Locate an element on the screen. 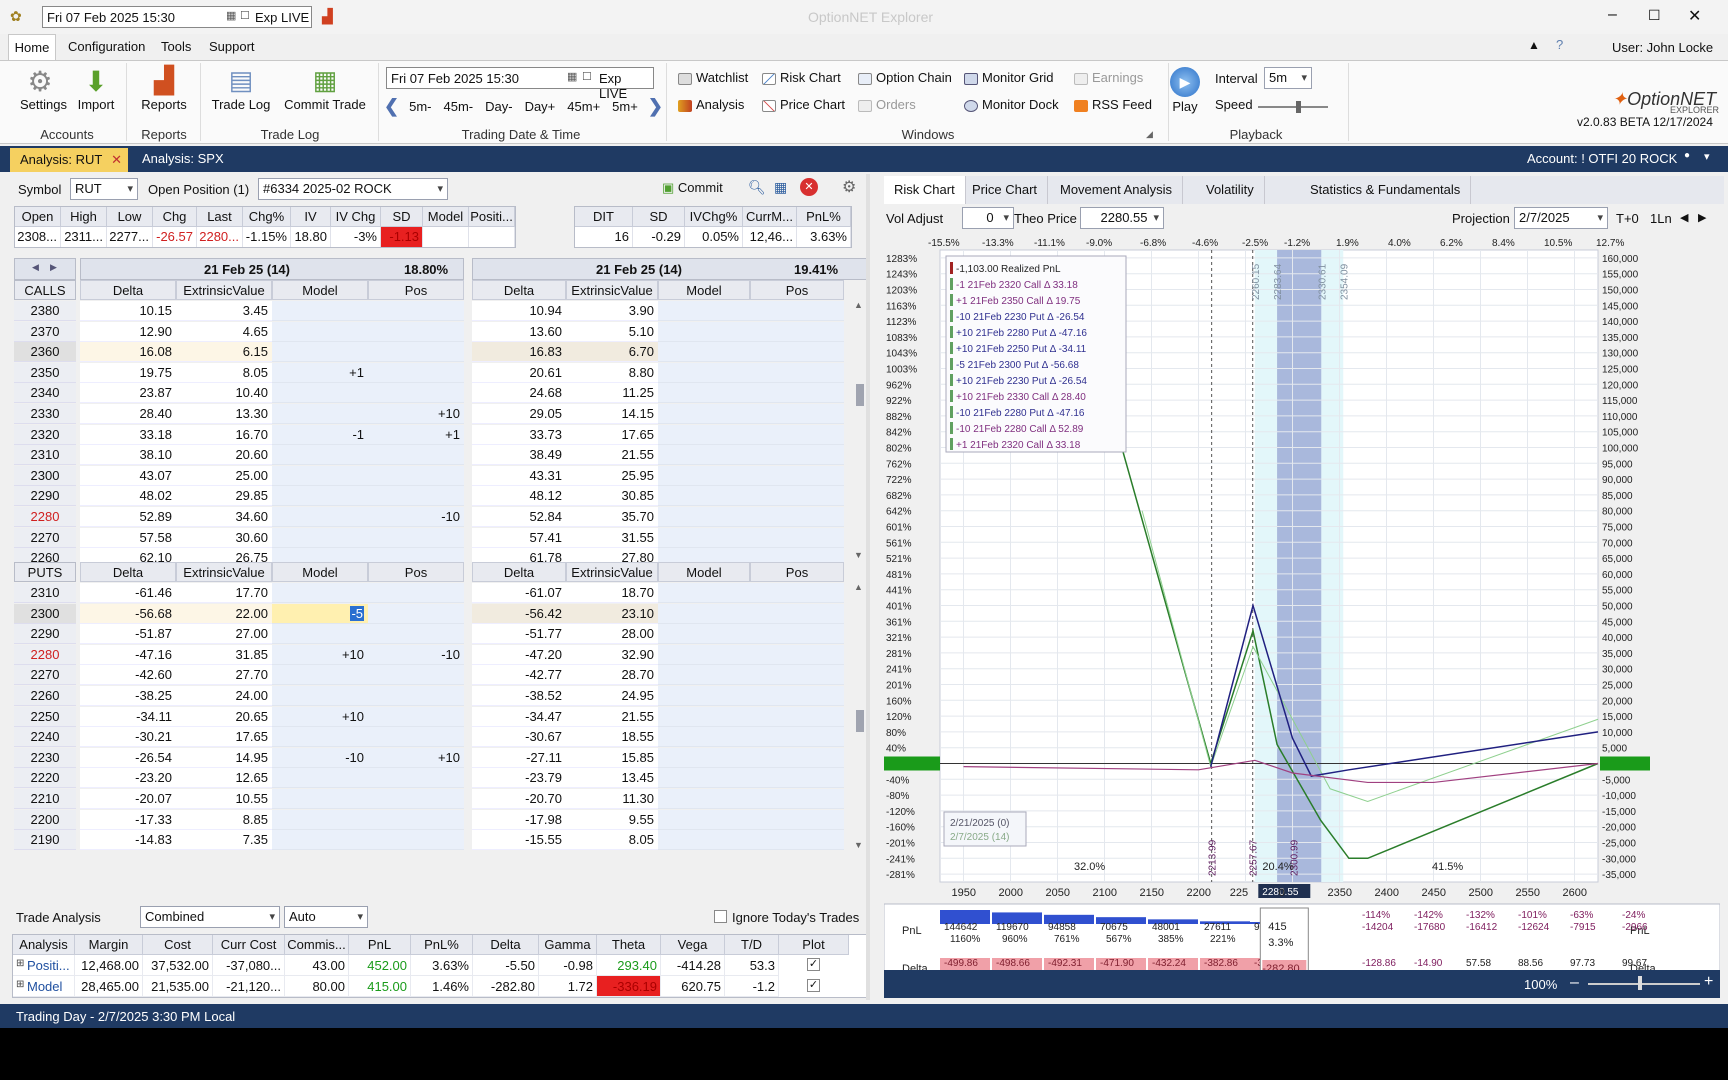 The image size is (1728, 1080). expand-icon: ⊞ is located at coordinates (20, 963).